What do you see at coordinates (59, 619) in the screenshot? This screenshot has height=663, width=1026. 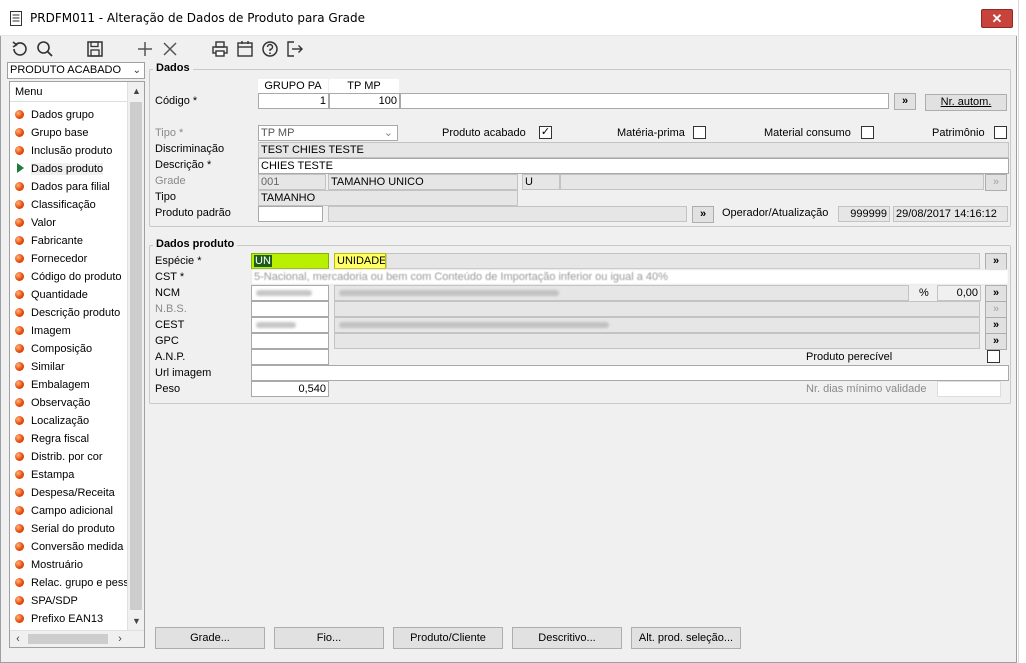 I see `menu-item: Prefixo EAN13` at bounding box center [59, 619].